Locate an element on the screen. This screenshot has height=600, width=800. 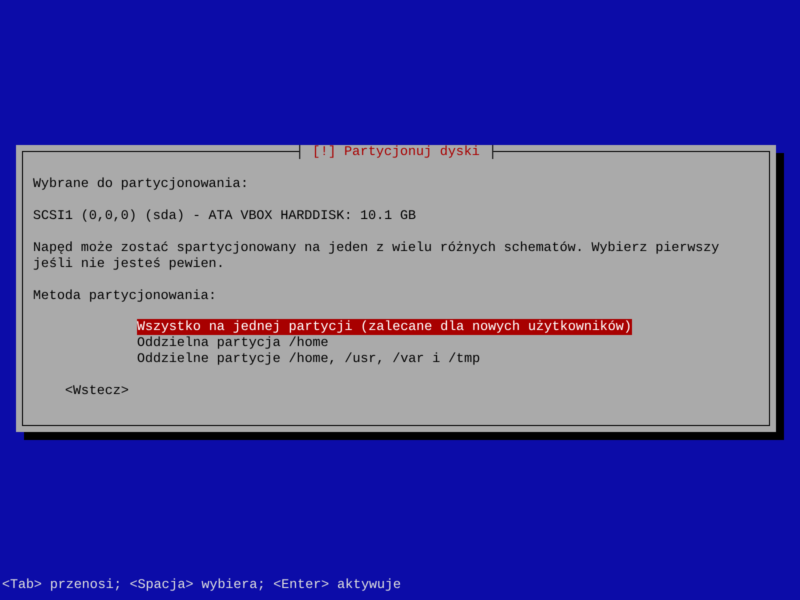
dialog-text: Metoda partycjonowania: is located at coordinates (125, 296).